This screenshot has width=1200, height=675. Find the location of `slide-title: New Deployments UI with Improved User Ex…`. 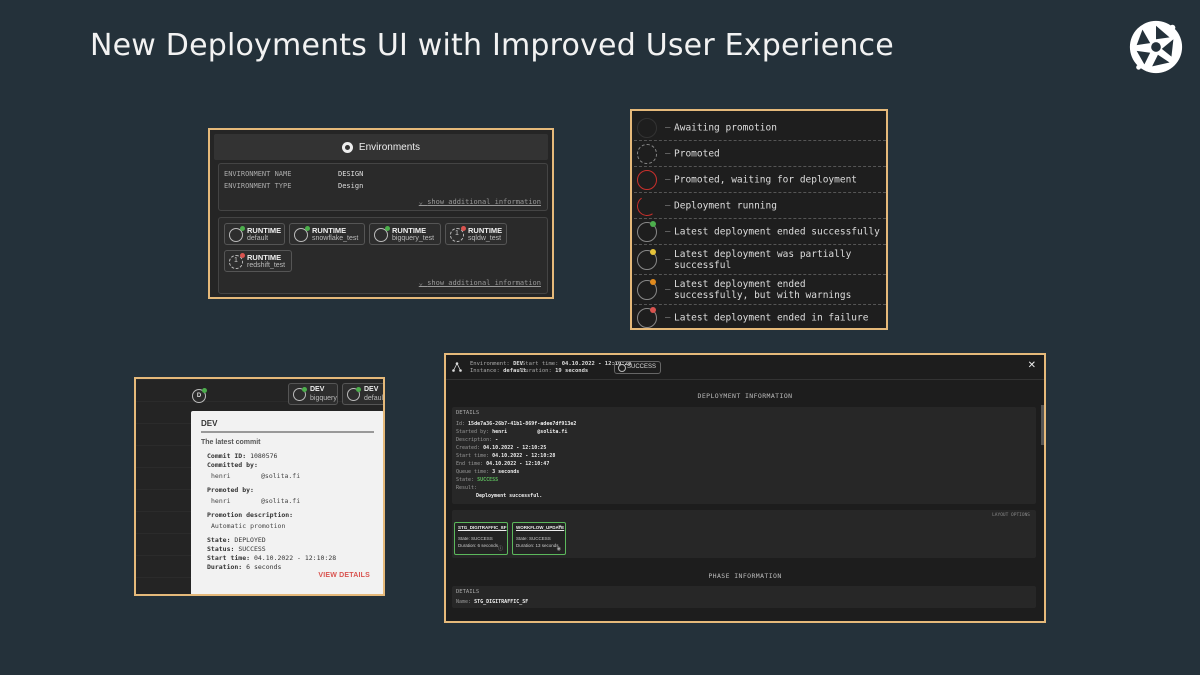

slide-title: New Deployments UI with Improved User Ex… is located at coordinates (492, 45).